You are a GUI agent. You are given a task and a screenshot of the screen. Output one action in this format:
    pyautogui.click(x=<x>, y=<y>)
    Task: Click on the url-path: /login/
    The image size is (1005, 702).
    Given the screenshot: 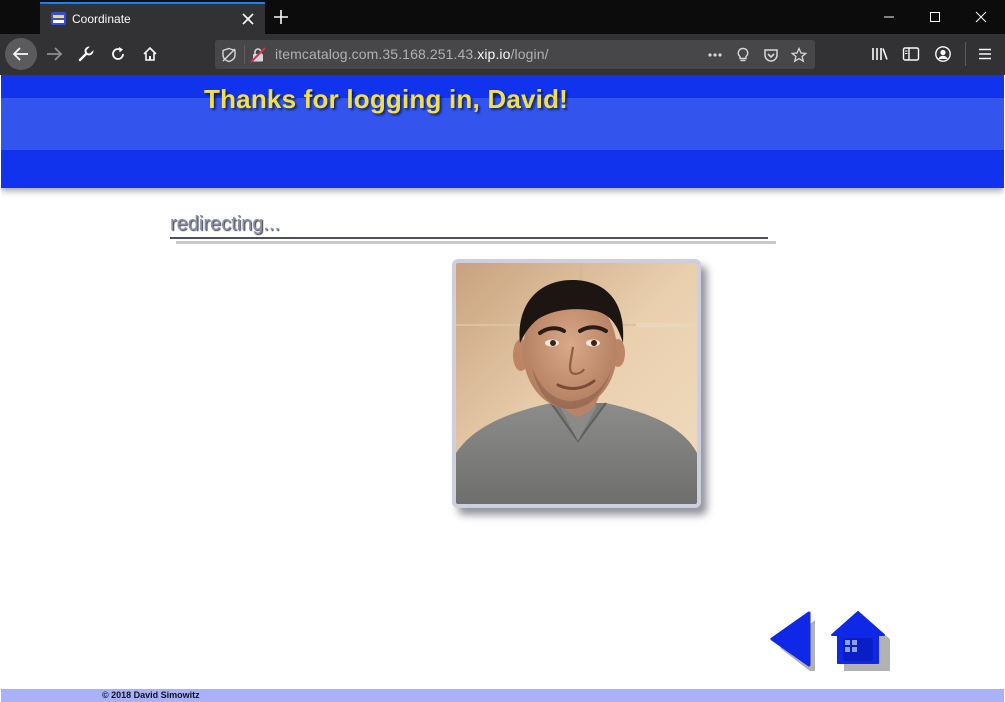 What is the action you would take?
    pyautogui.click(x=529, y=54)
    